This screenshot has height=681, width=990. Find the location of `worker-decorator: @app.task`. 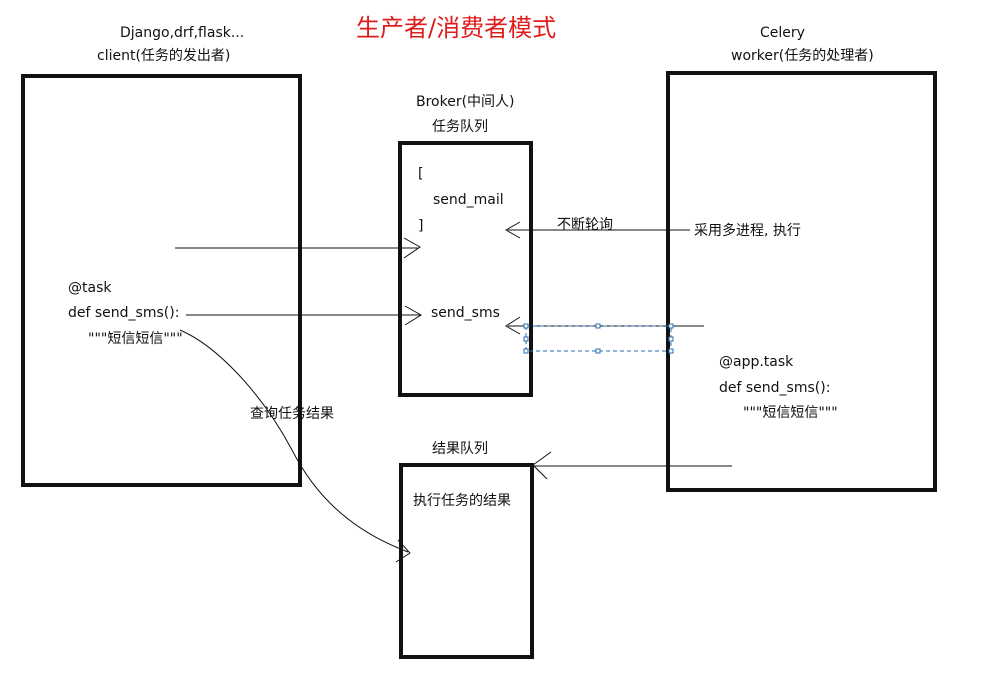

worker-decorator: @app.task is located at coordinates (756, 362).